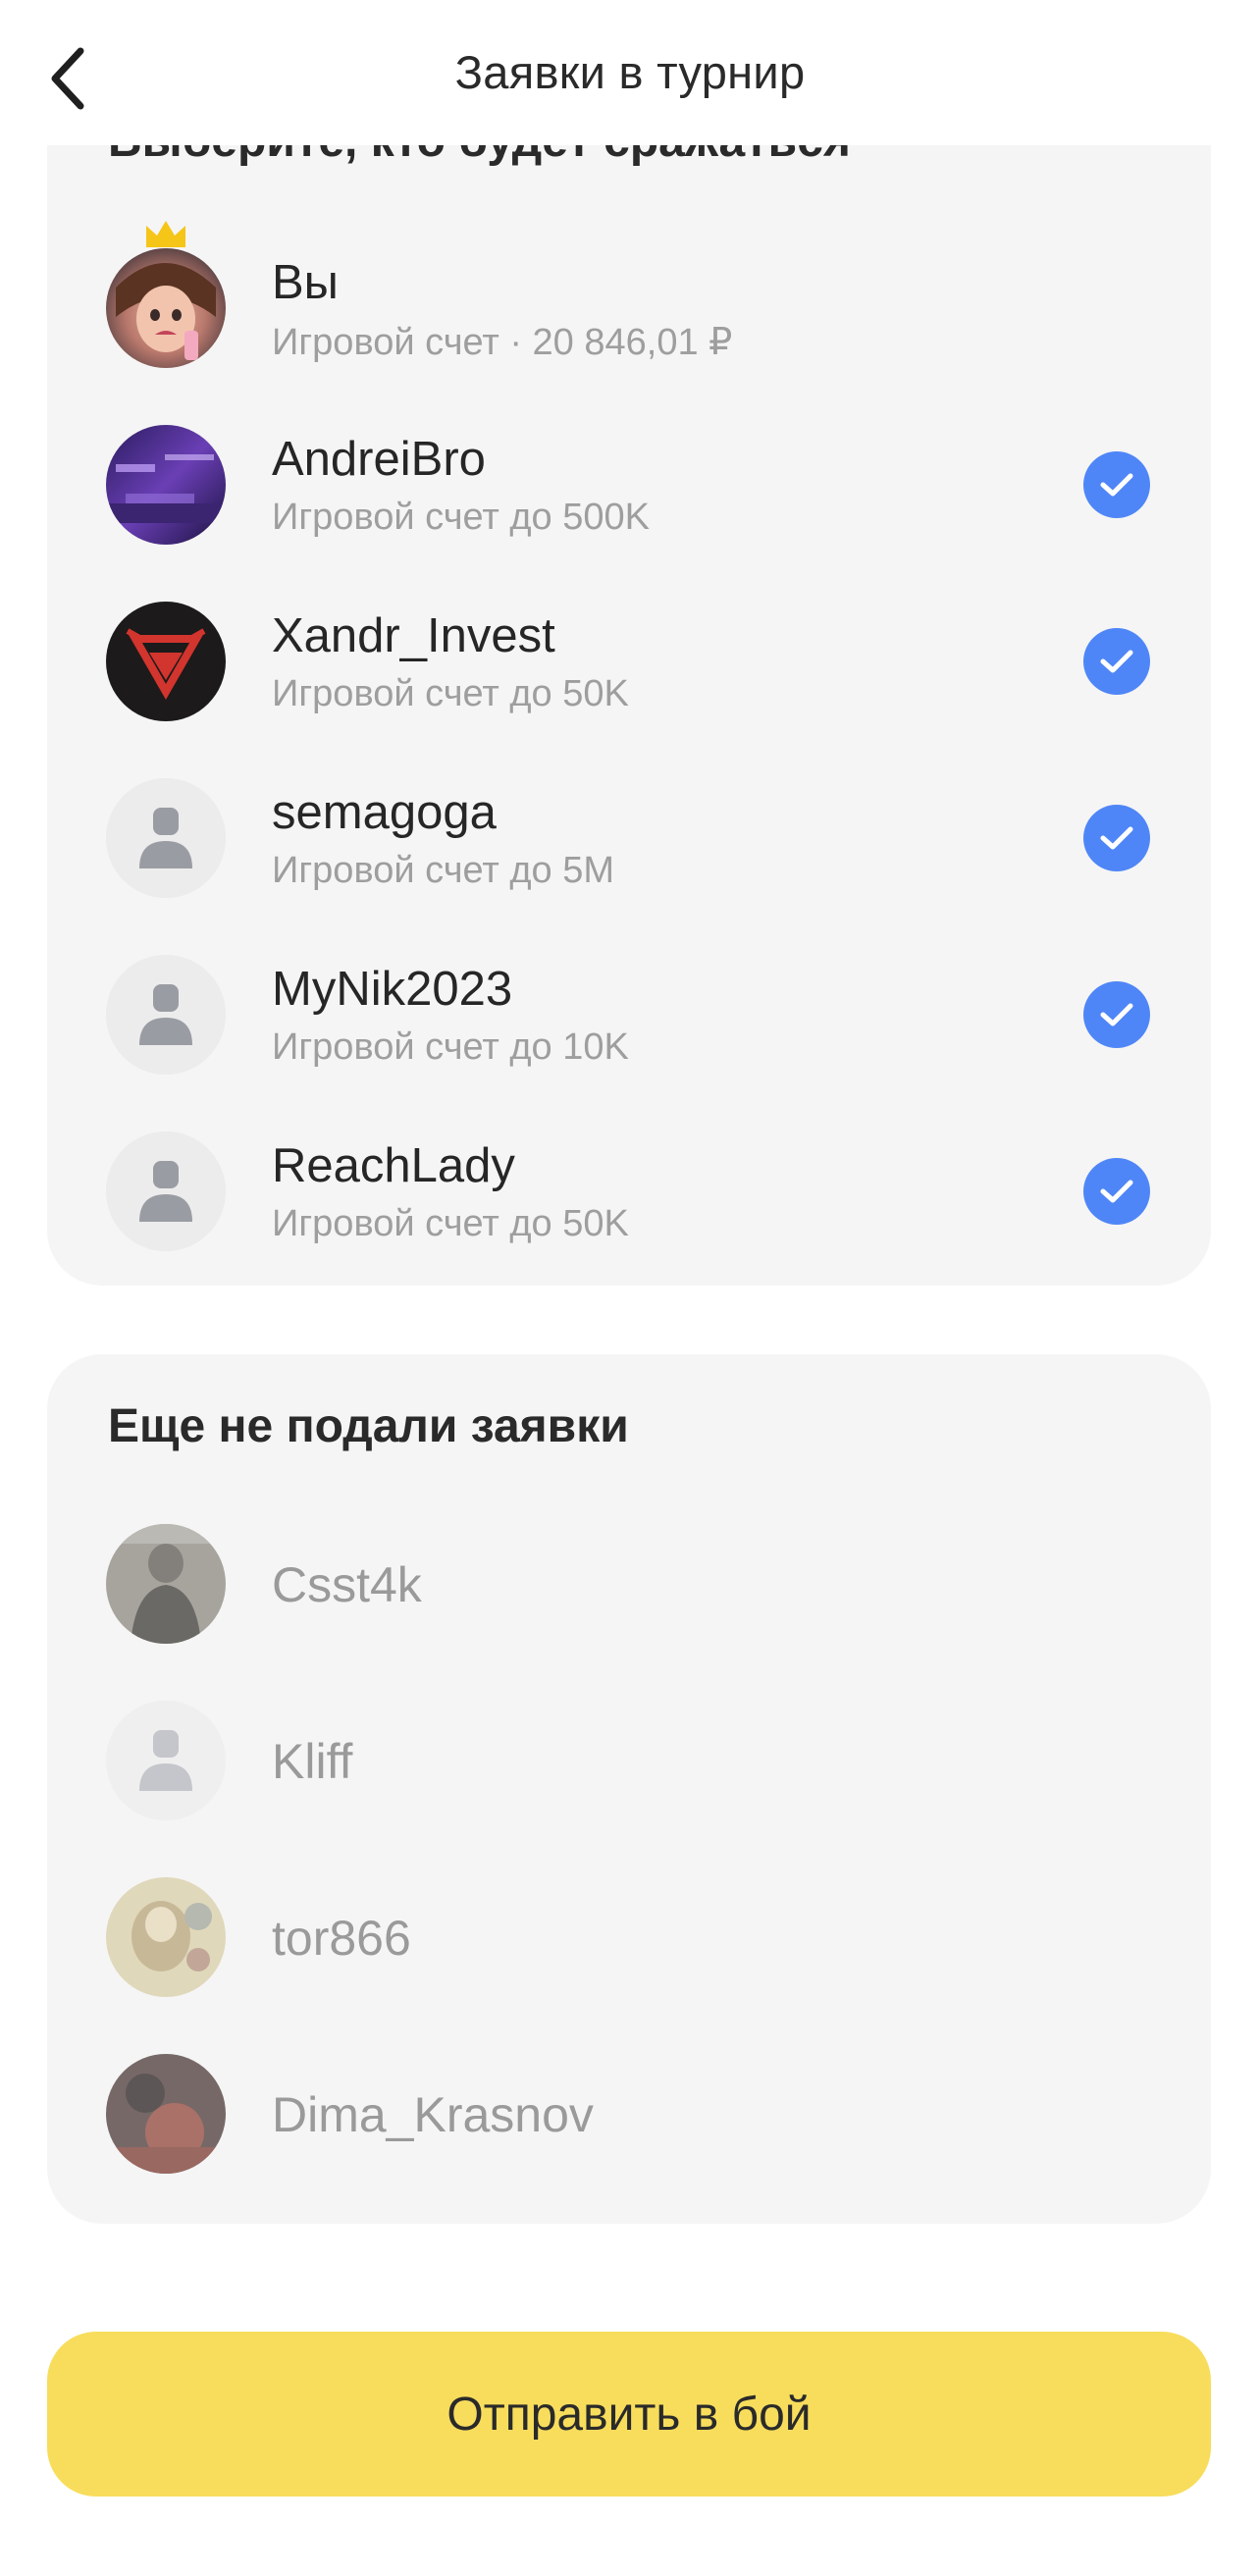 The image size is (1260, 2576). I want to click on pending-member-row: tor866, so click(629, 1938).